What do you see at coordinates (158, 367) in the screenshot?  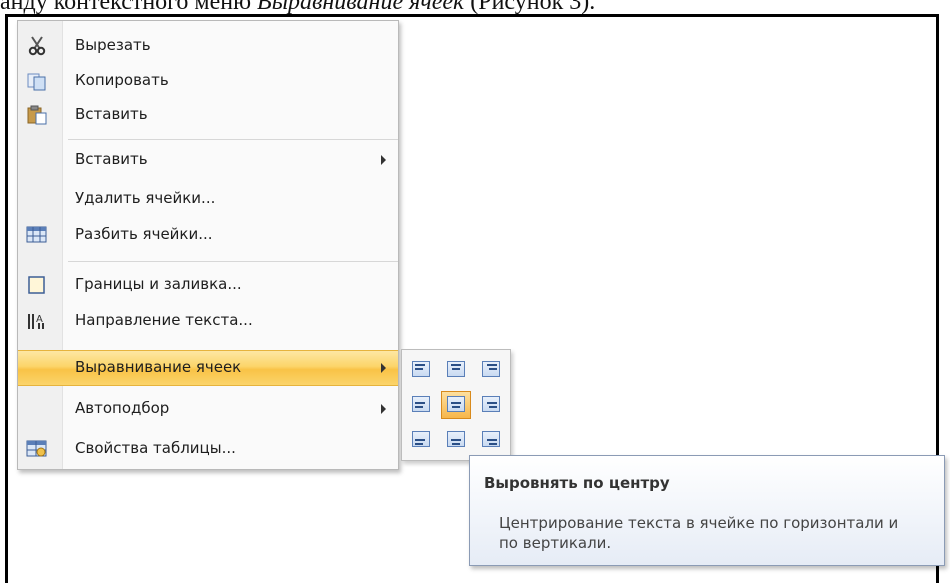 I see `menu-item-label: Выравнивание ячеек` at bounding box center [158, 367].